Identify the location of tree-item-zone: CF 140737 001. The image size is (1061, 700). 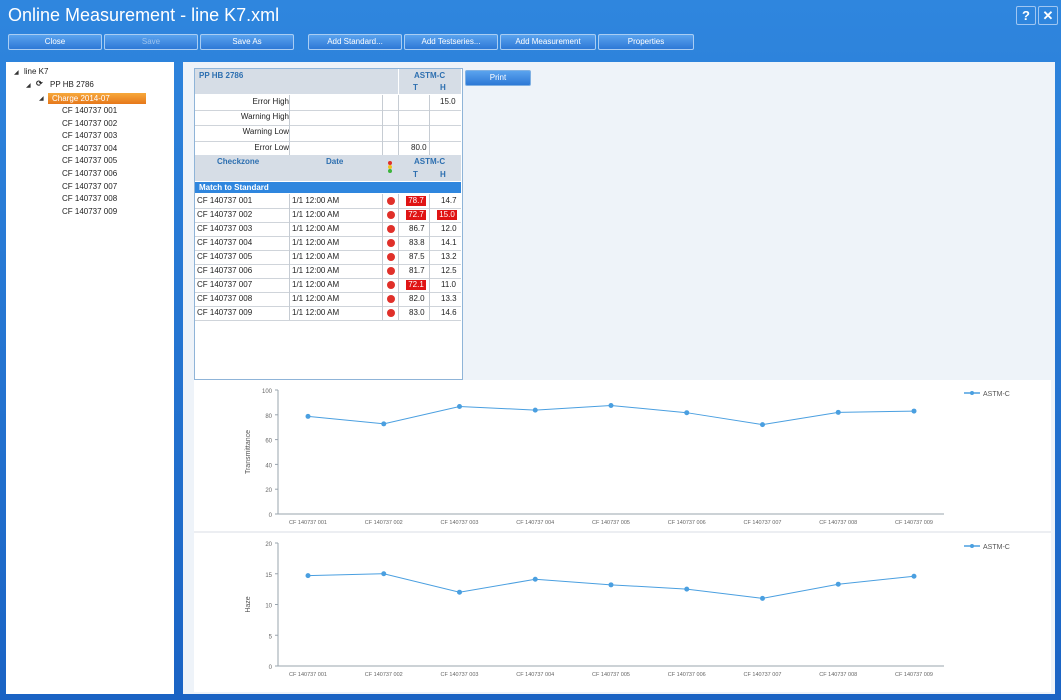
(89, 110).